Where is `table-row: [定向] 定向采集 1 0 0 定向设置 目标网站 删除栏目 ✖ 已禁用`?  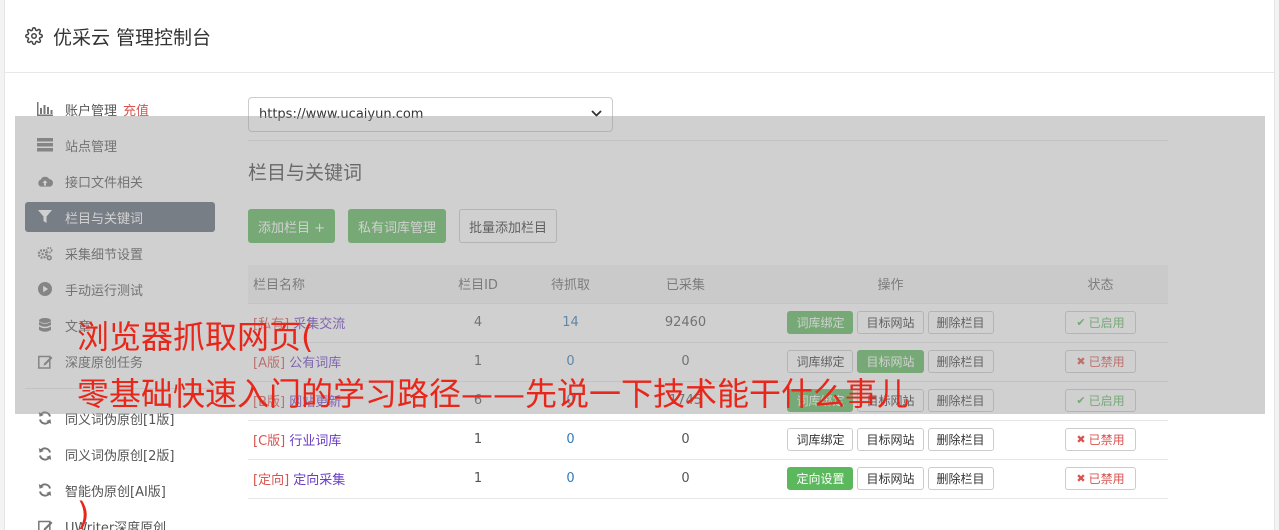
table-row: [定向] 定向采集 1 0 0 定向设置 目标网站 删除栏目 ✖ 已禁用 is located at coordinates (708, 478).